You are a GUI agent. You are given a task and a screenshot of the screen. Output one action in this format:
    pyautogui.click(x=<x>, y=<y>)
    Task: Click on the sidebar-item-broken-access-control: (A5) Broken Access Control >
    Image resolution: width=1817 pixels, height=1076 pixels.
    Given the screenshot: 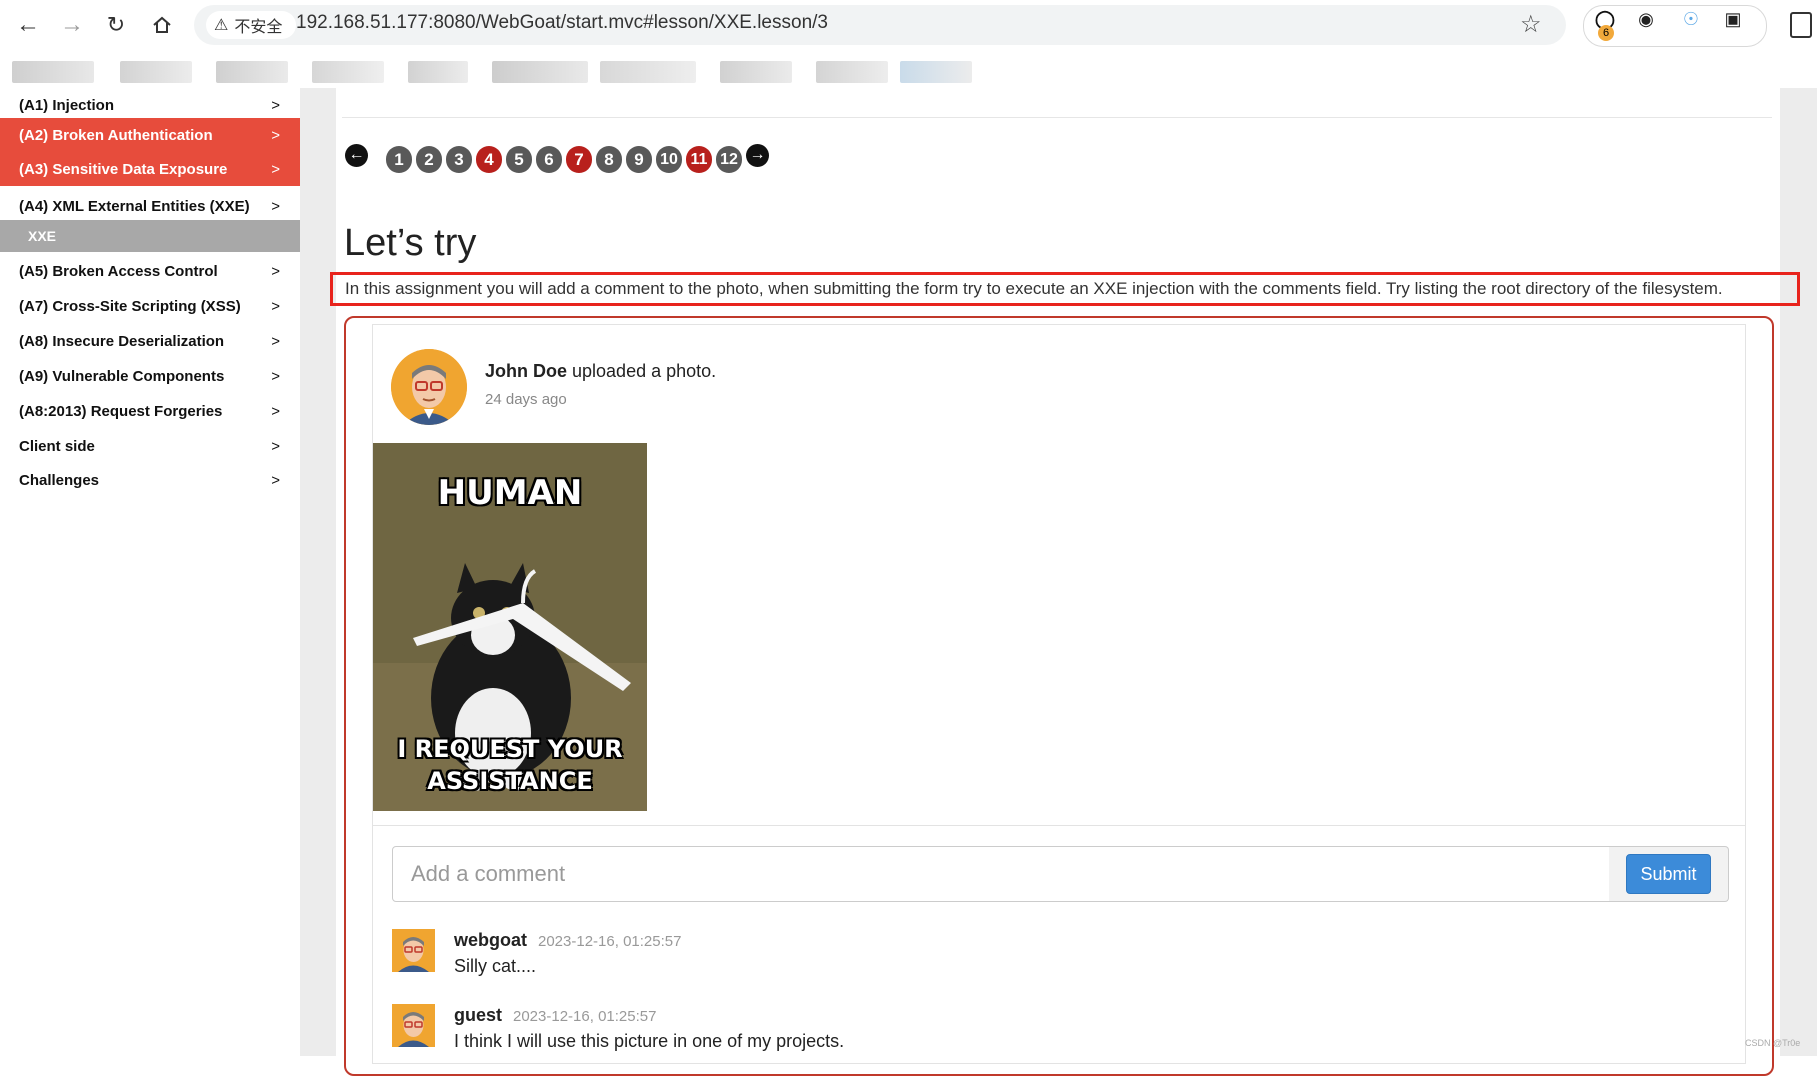 What is the action you would take?
    pyautogui.click(x=150, y=271)
    